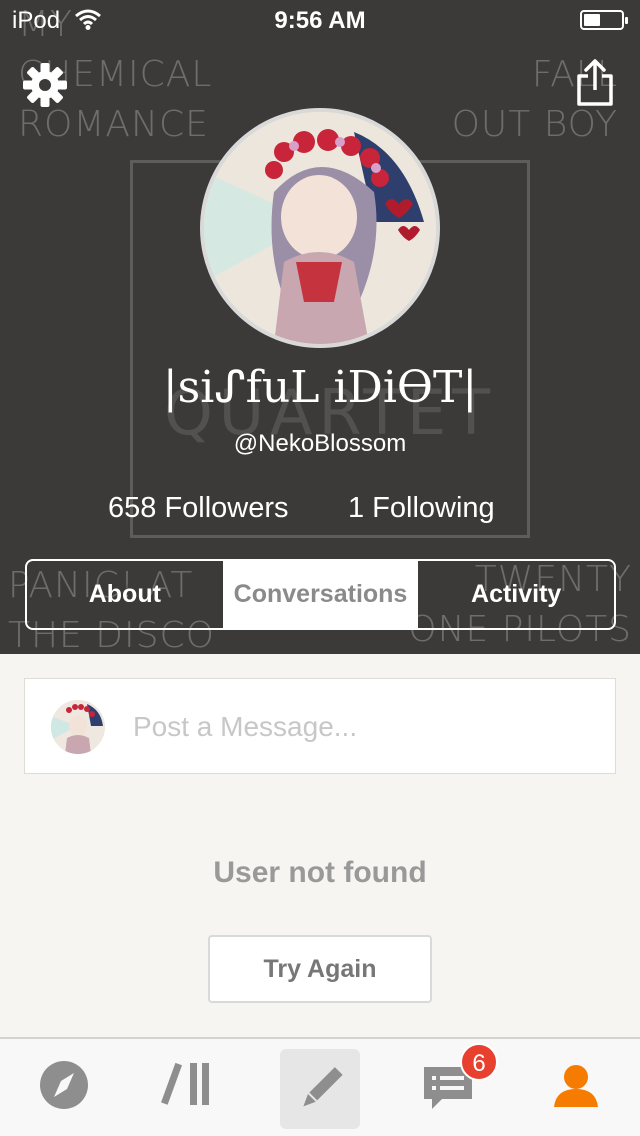  I want to click on try-again-button: Try Again, so click(320, 969).